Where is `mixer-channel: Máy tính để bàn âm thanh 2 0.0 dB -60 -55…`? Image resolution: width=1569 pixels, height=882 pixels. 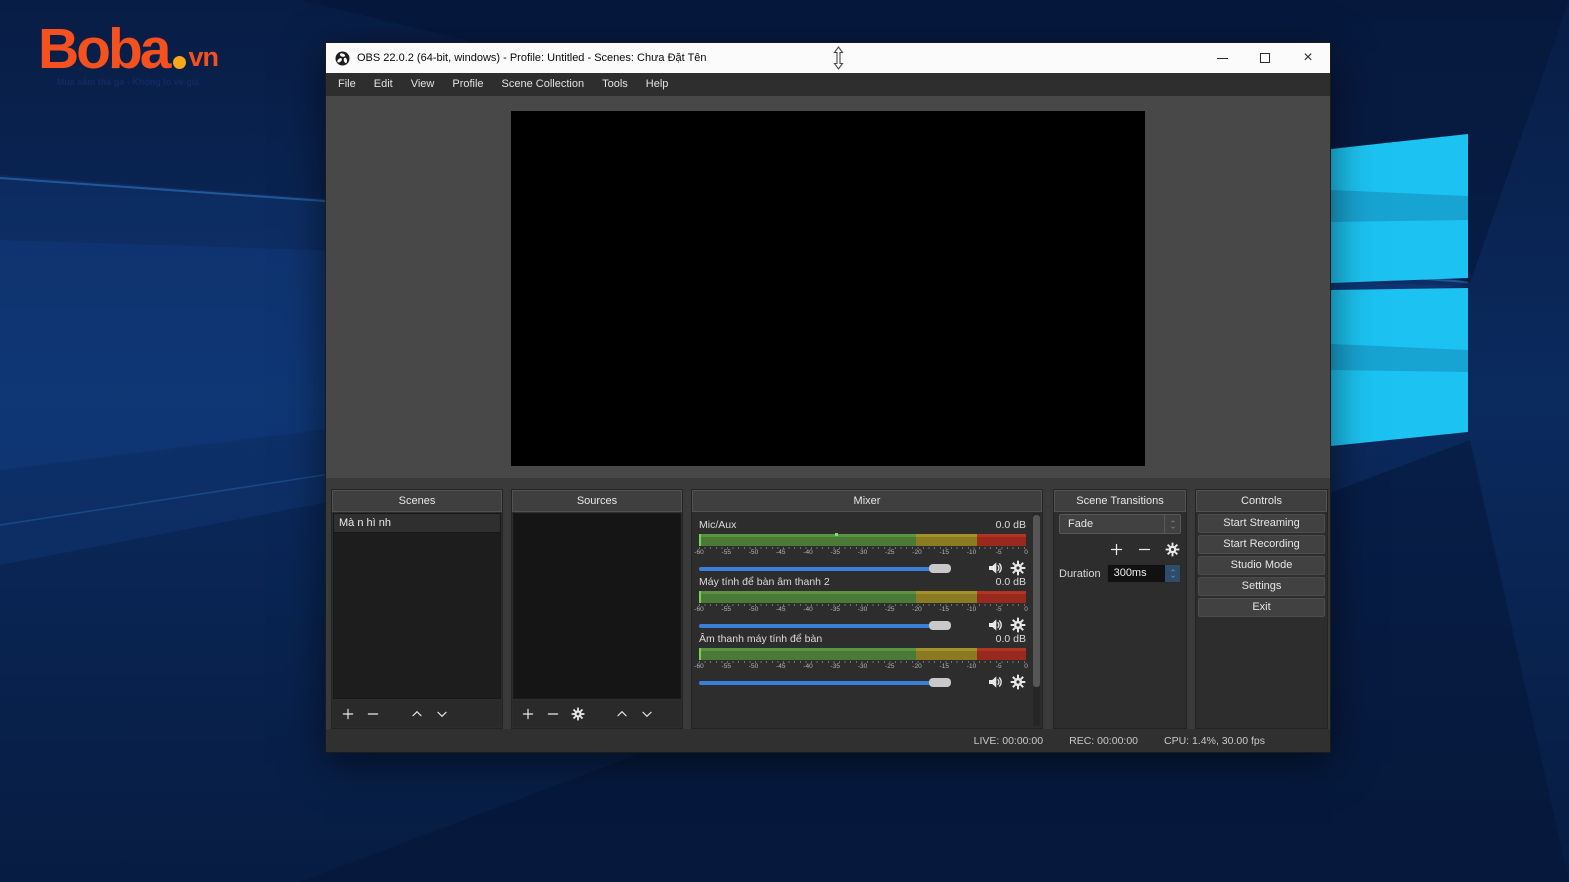
mixer-channel: Máy tính để bàn âm thanh 2 0.0 dB -60 -55… is located at coordinates (861, 603).